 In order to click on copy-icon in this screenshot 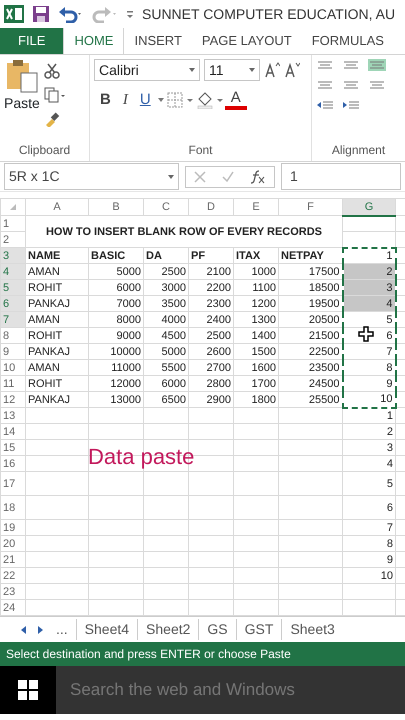, I will do `click(55, 95)`.